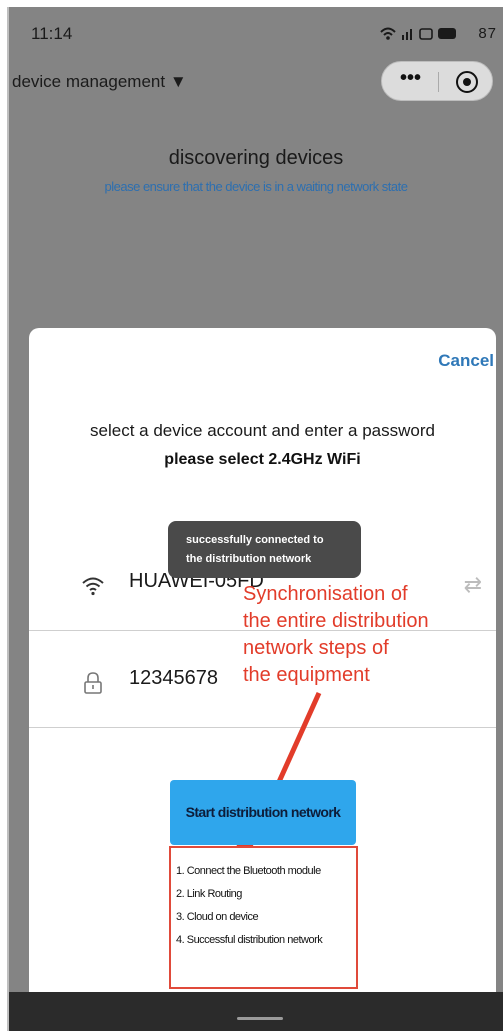  What do you see at coordinates (52, 33) in the screenshot?
I see `status-time: 11:14` at bounding box center [52, 33].